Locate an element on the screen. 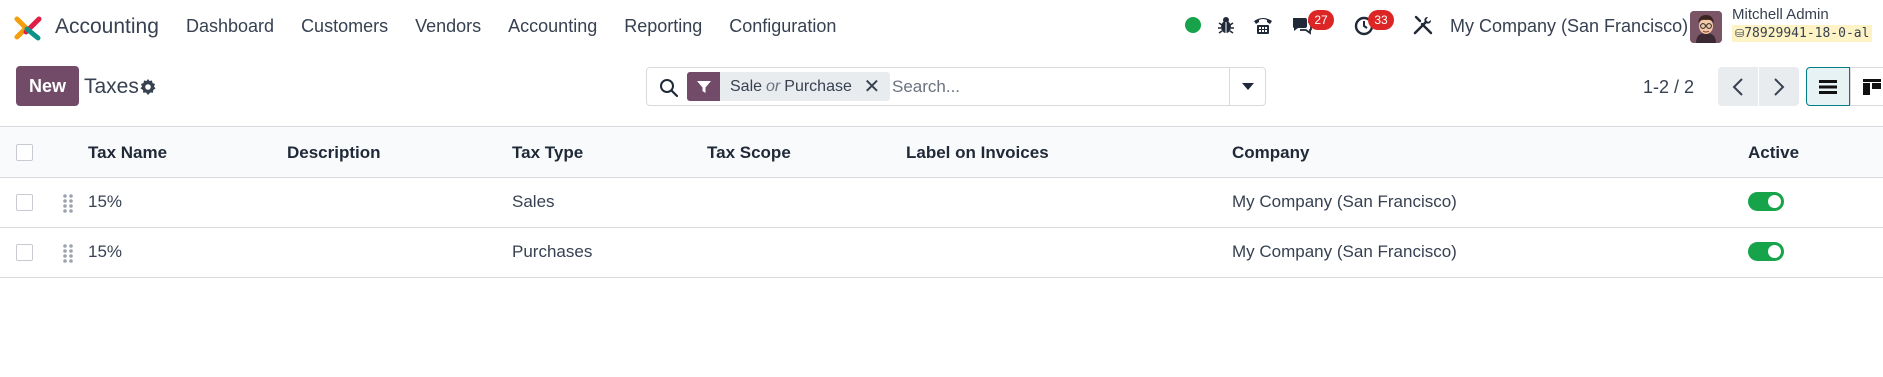 This screenshot has height=377, width=1883. menu-accounting: Accounting is located at coordinates (552, 26).